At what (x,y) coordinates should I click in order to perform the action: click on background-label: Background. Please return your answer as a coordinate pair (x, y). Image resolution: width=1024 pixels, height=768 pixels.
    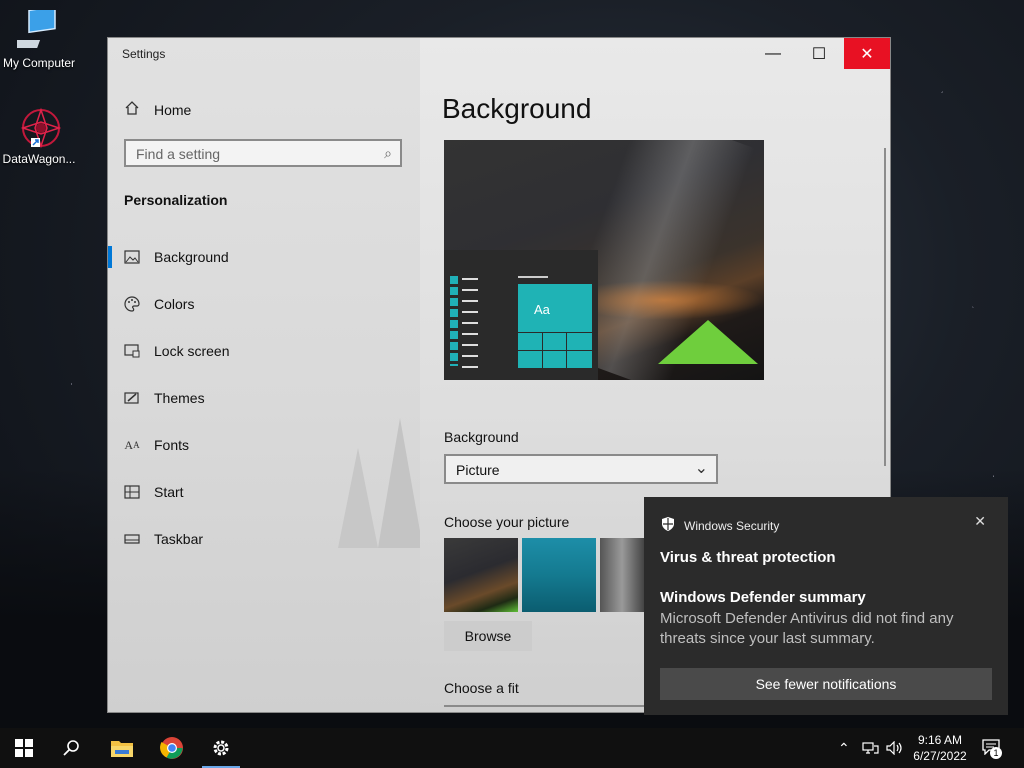
    Looking at the image, I should click on (481, 437).